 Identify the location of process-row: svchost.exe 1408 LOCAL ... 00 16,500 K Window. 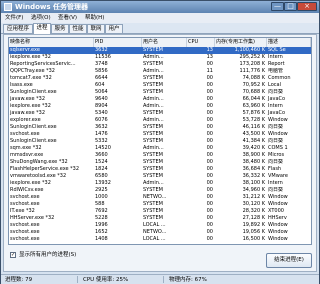
(160, 239).